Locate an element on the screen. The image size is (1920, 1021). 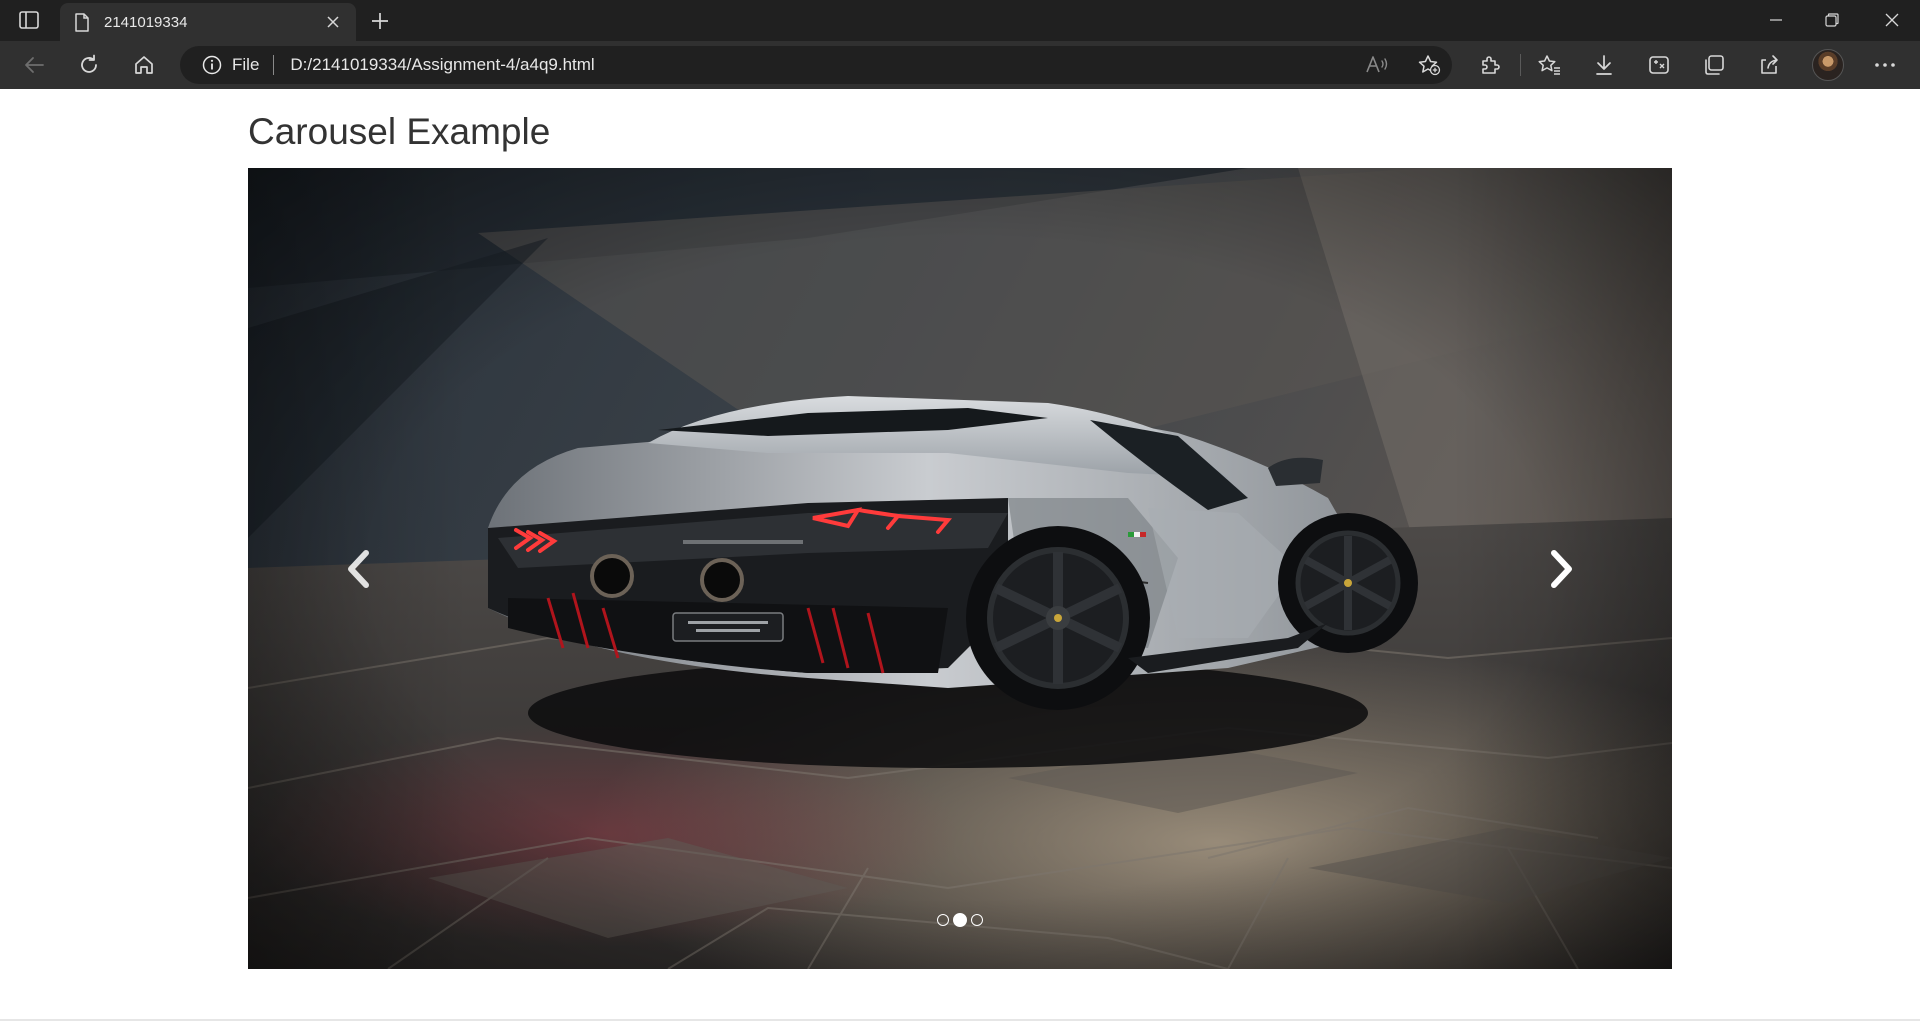
close-icon is located at coordinates (333, 22).